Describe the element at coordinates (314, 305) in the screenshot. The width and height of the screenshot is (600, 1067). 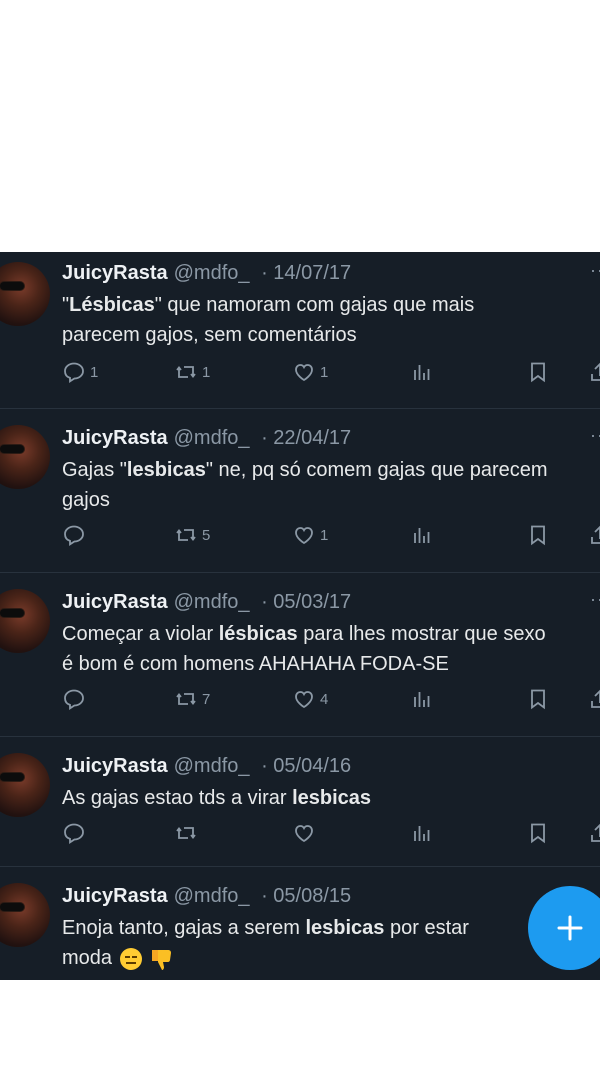
I see `text-segment: " que namoram com gajas que mais` at that location.